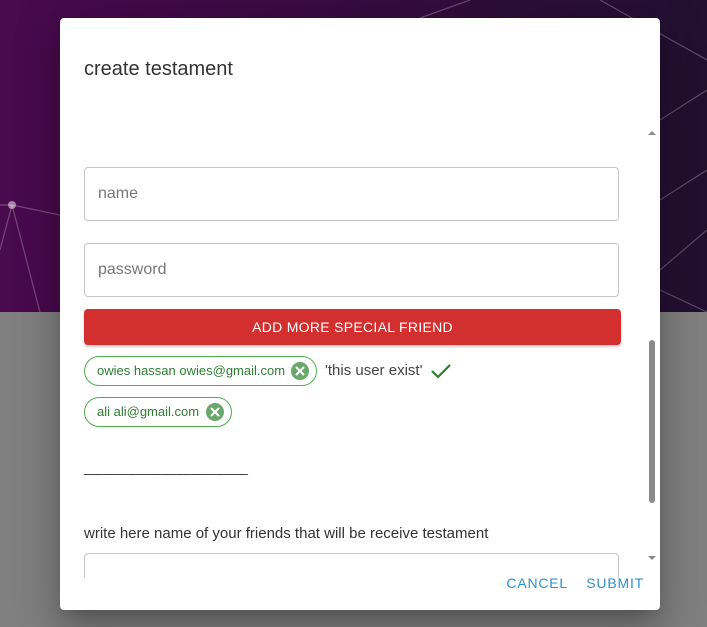 This screenshot has height=627, width=707. What do you see at coordinates (351, 270) in the screenshot?
I see `password-input: password` at bounding box center [351, 270].